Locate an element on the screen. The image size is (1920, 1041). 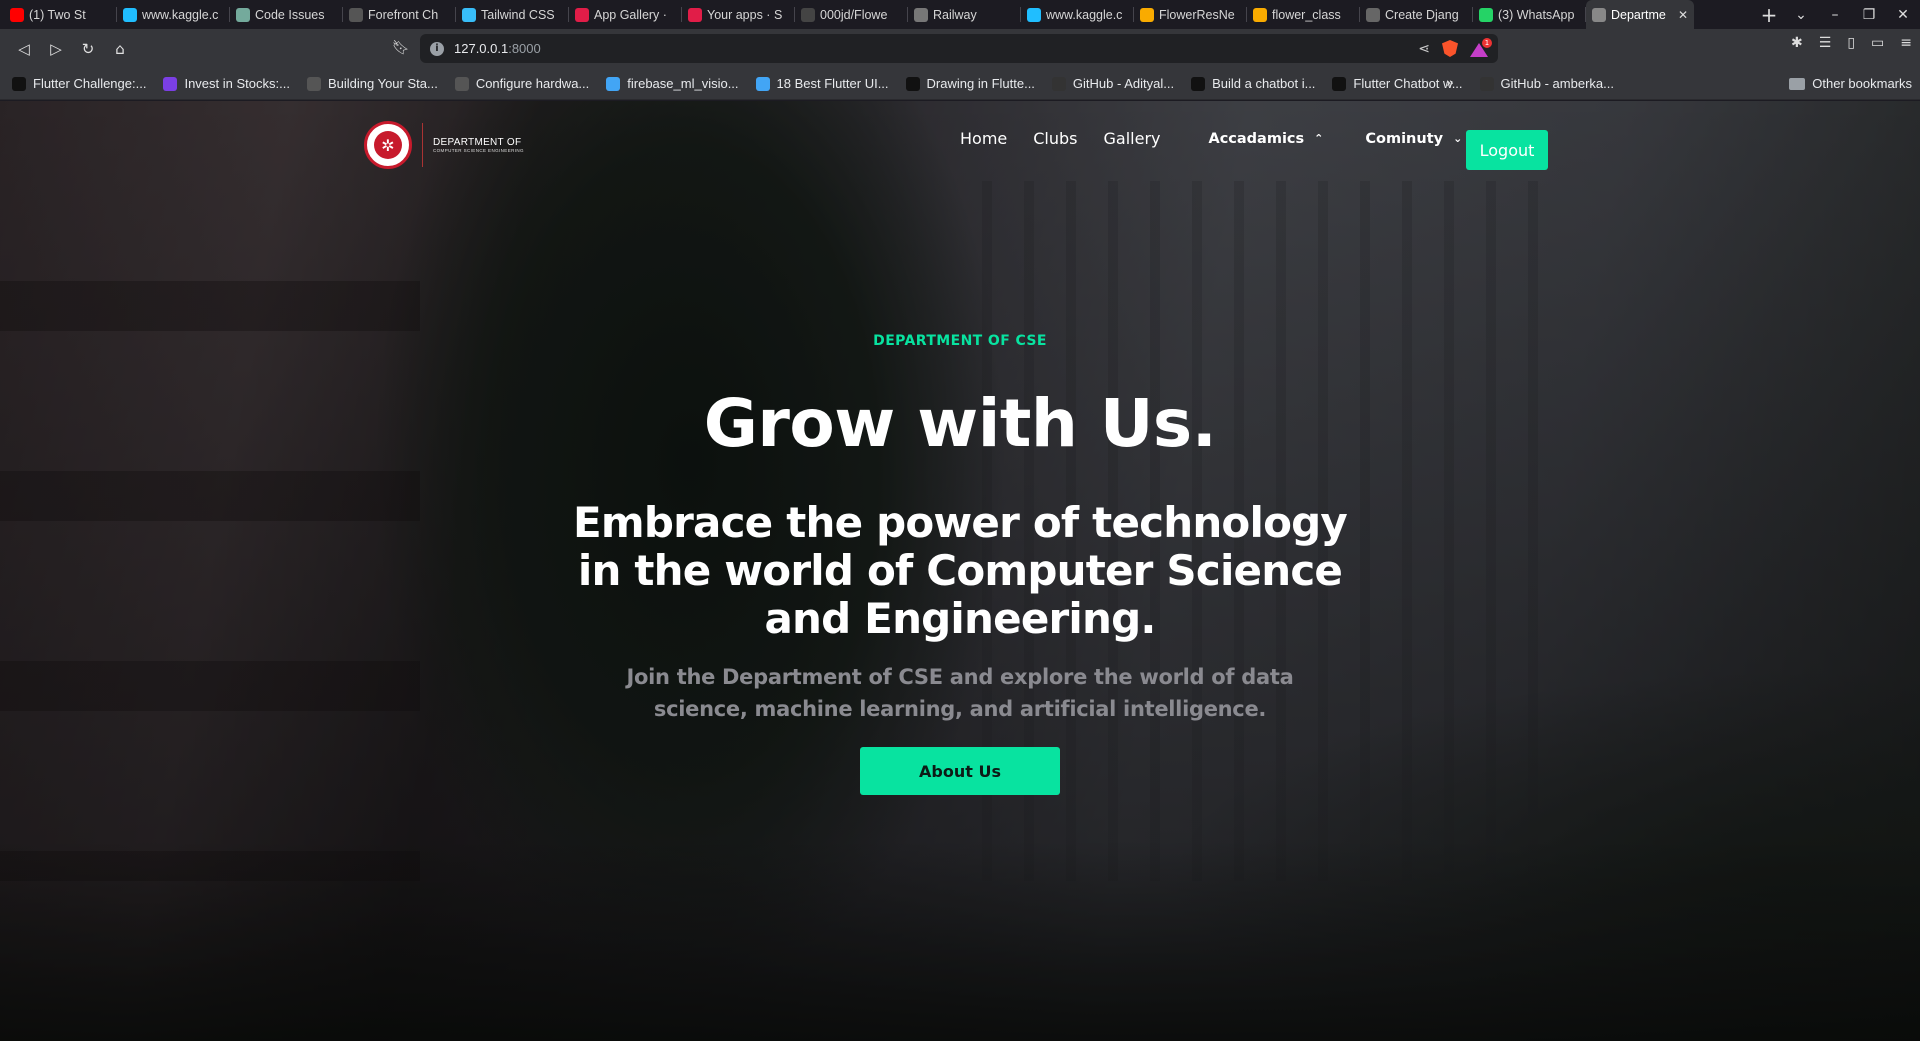
tab-title: 000jd/Flowe is located at coordinates (854, 14).